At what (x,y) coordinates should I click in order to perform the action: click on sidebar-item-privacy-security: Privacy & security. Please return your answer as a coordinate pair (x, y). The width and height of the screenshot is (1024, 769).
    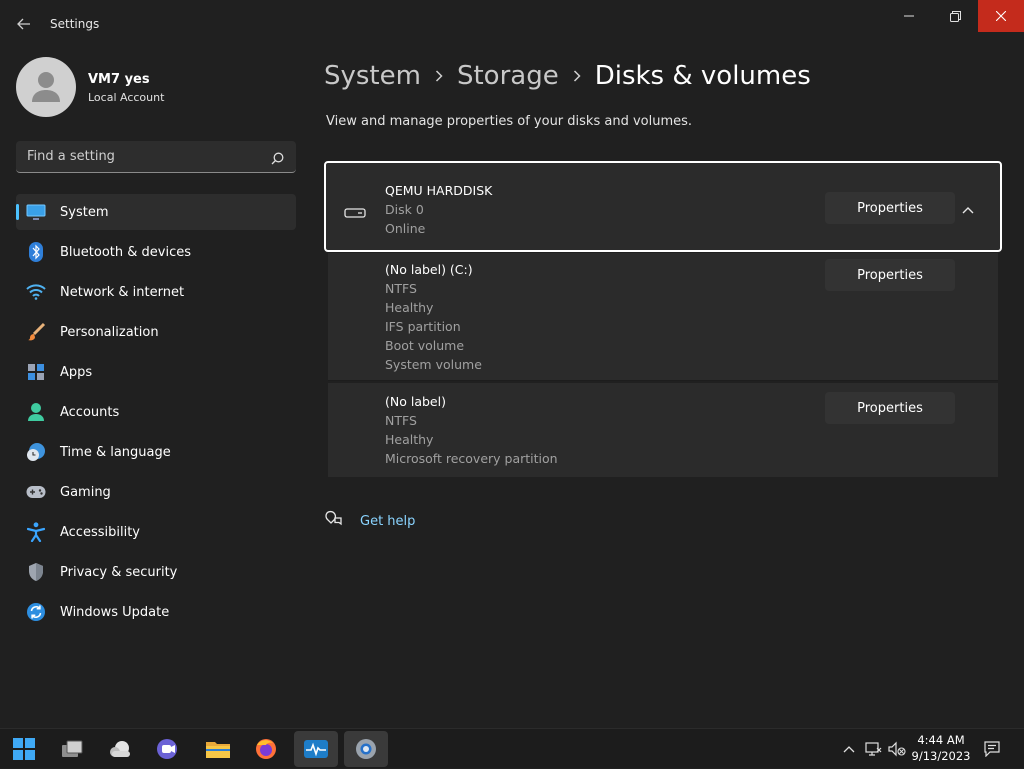
    Looking at the image, I should click on (156, 572).